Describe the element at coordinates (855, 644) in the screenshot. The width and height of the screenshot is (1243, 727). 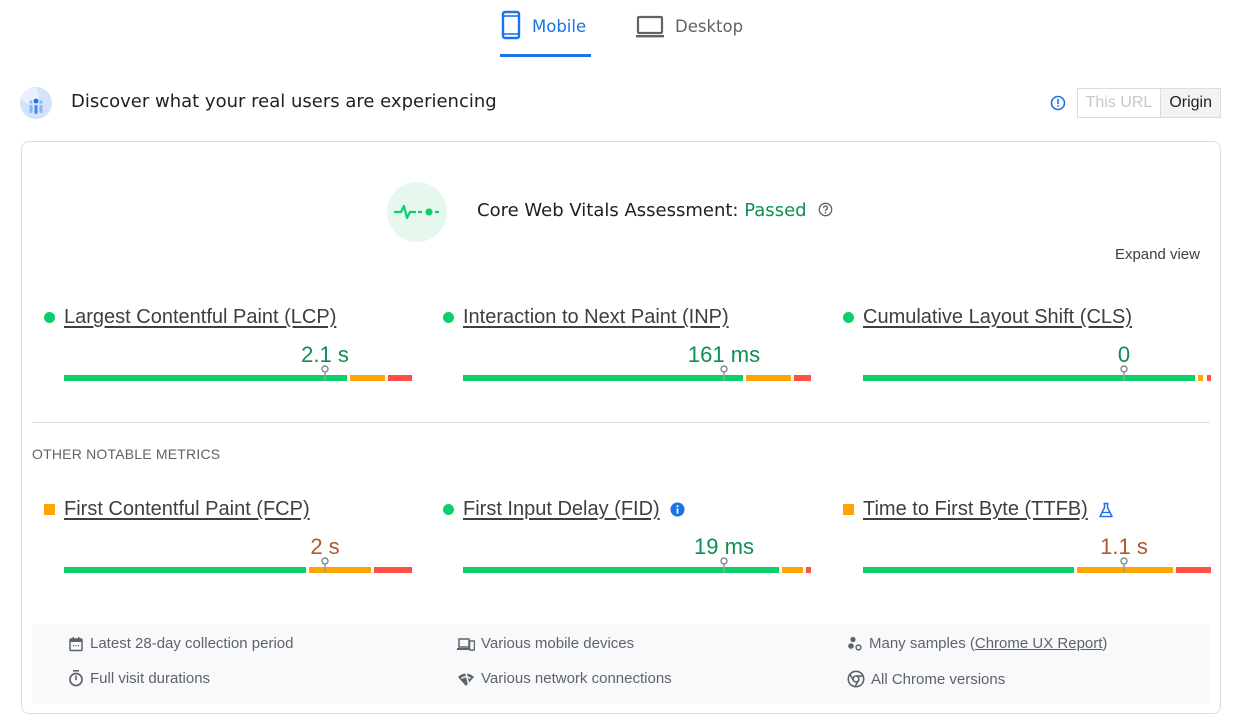
I see `samples-icon` at that location.